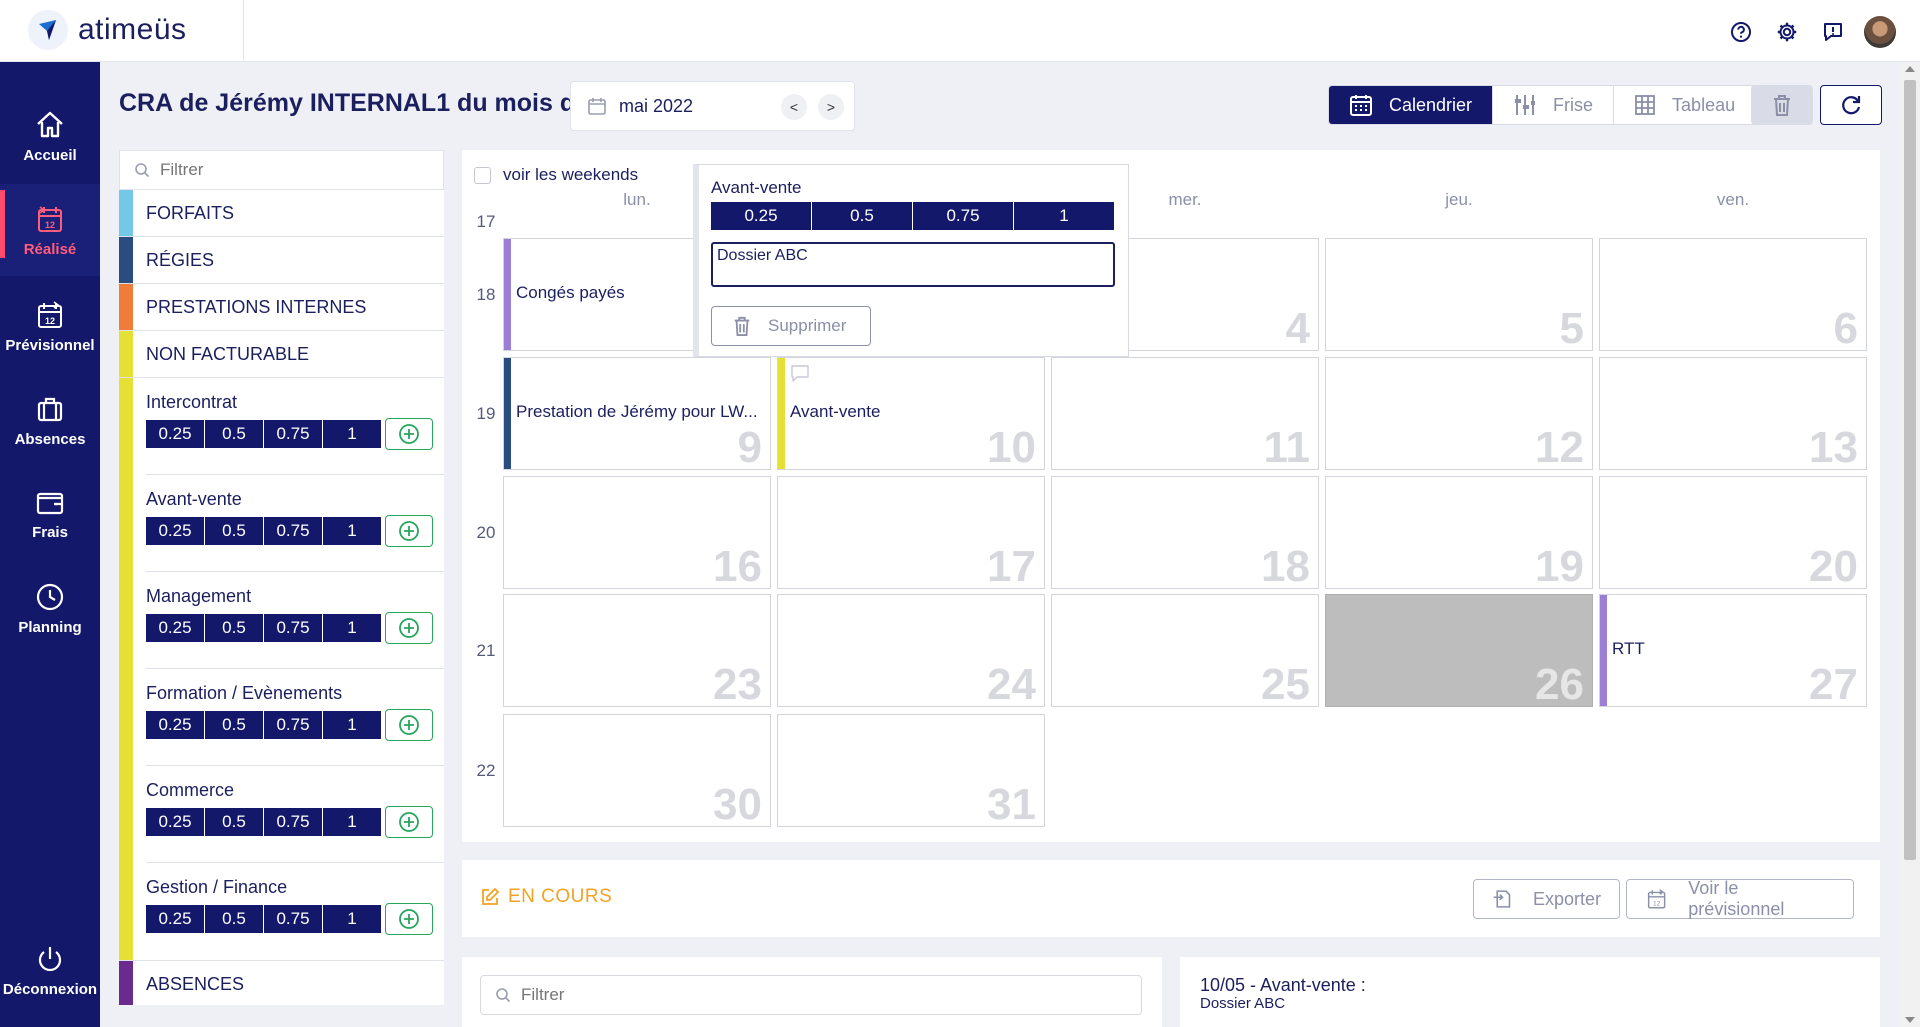  What do you see at coordinates (1064, 216) in the screenshot?
I see `popup-qty-button: 1` at bounding box center [1064, 216].